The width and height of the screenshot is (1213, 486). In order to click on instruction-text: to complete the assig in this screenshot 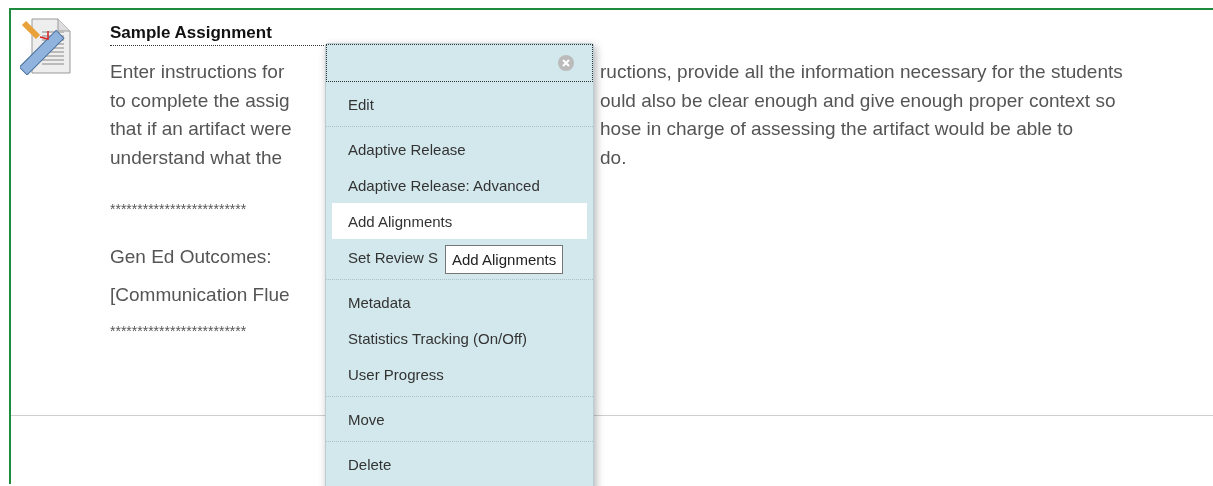, I will do `click(200, 100)`.